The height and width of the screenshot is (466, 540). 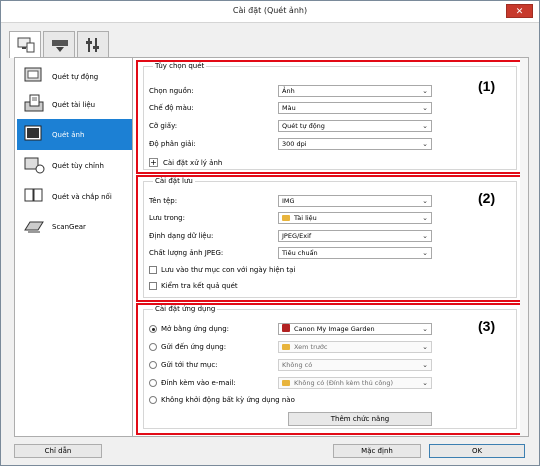 I want to click on source-label: Chọn nguồn:, so click(x=171, y=91).